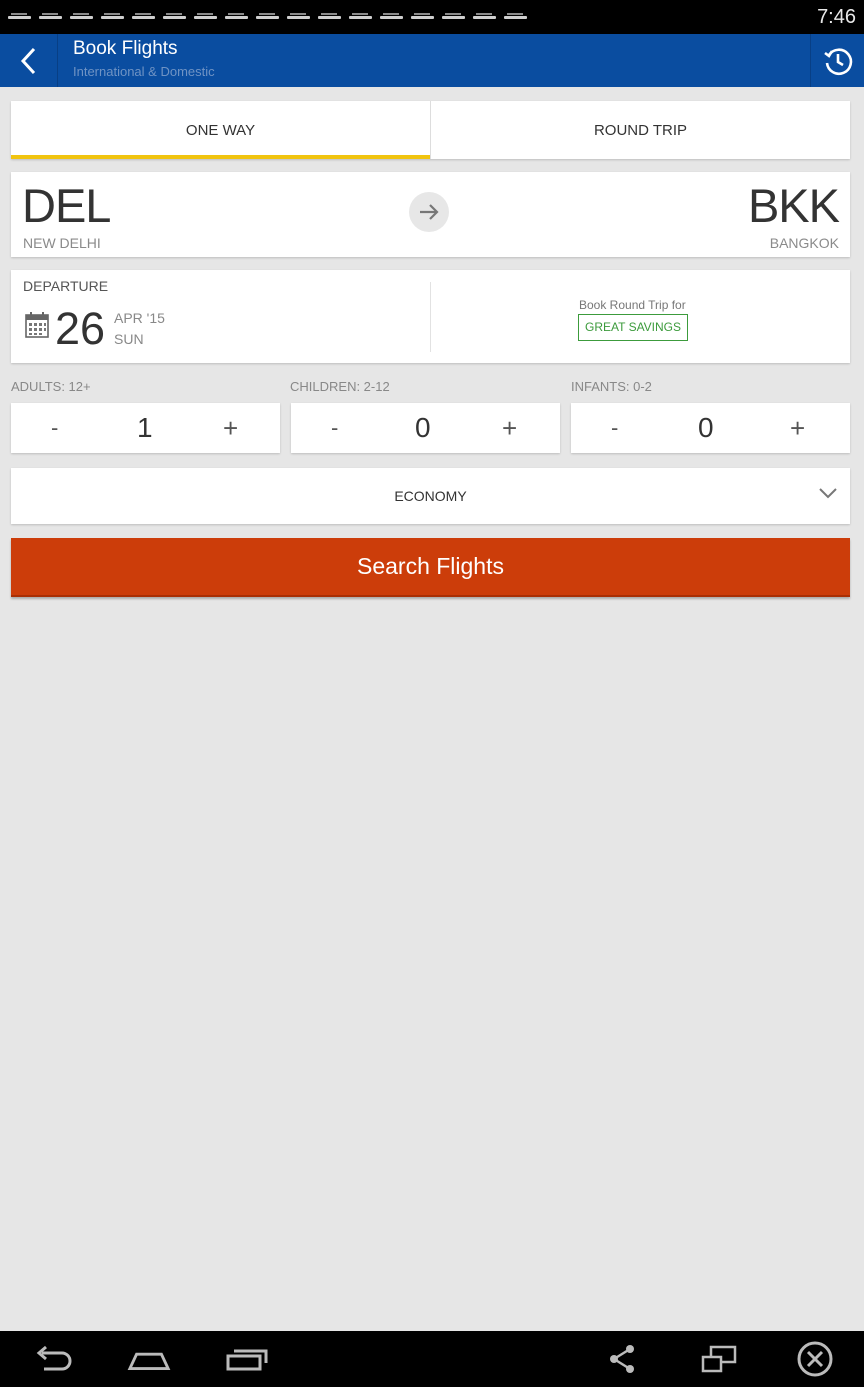 This screenshot has height=1387, width=864. I want to click on history-icon, so click(837, 61).